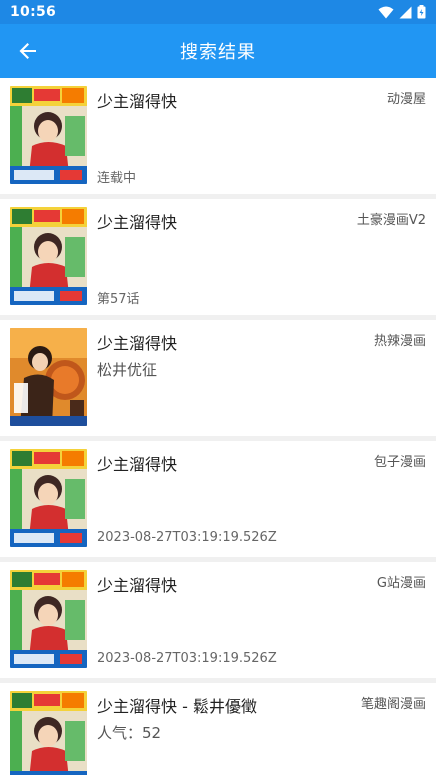 The height and width of the screenshot is (775, 436). Describe the element at coordinates (218, 378) in the screenshot. I see `result-card: 少主溜得快 热辣漫画 松井优征` at that location.